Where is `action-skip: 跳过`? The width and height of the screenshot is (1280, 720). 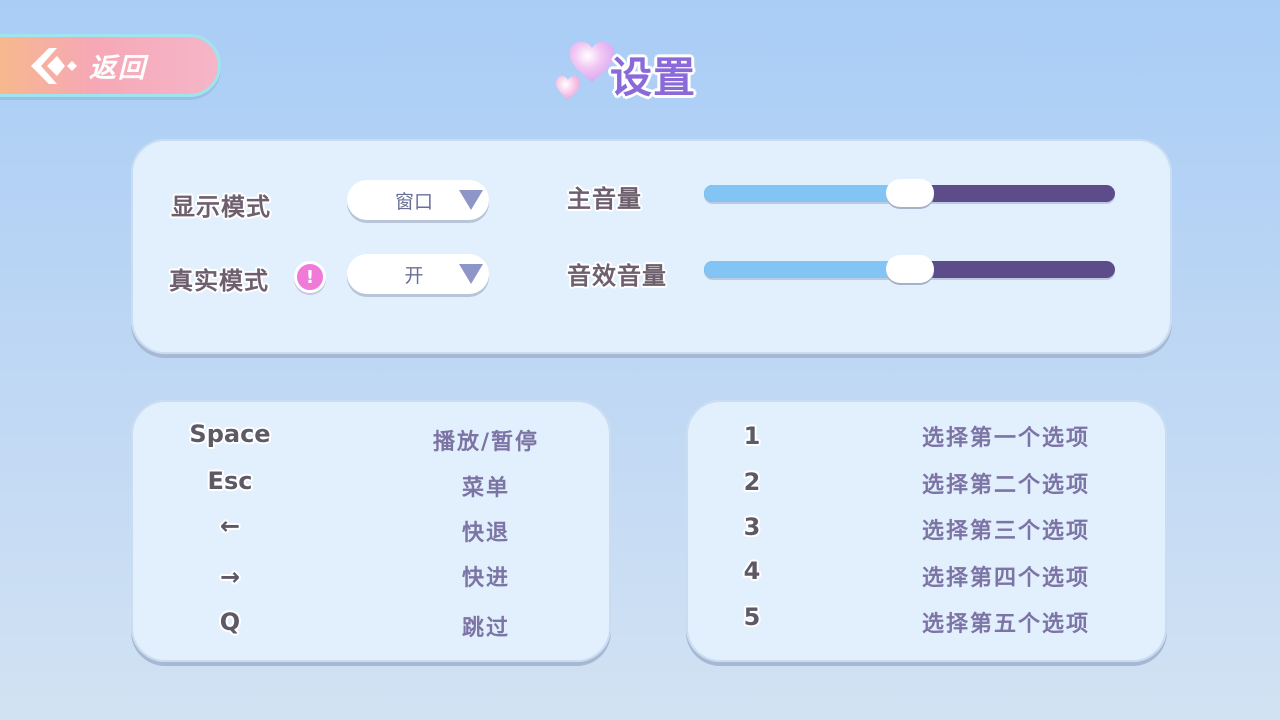
action-skip: 跳过 is located at coordinates (485, 628).